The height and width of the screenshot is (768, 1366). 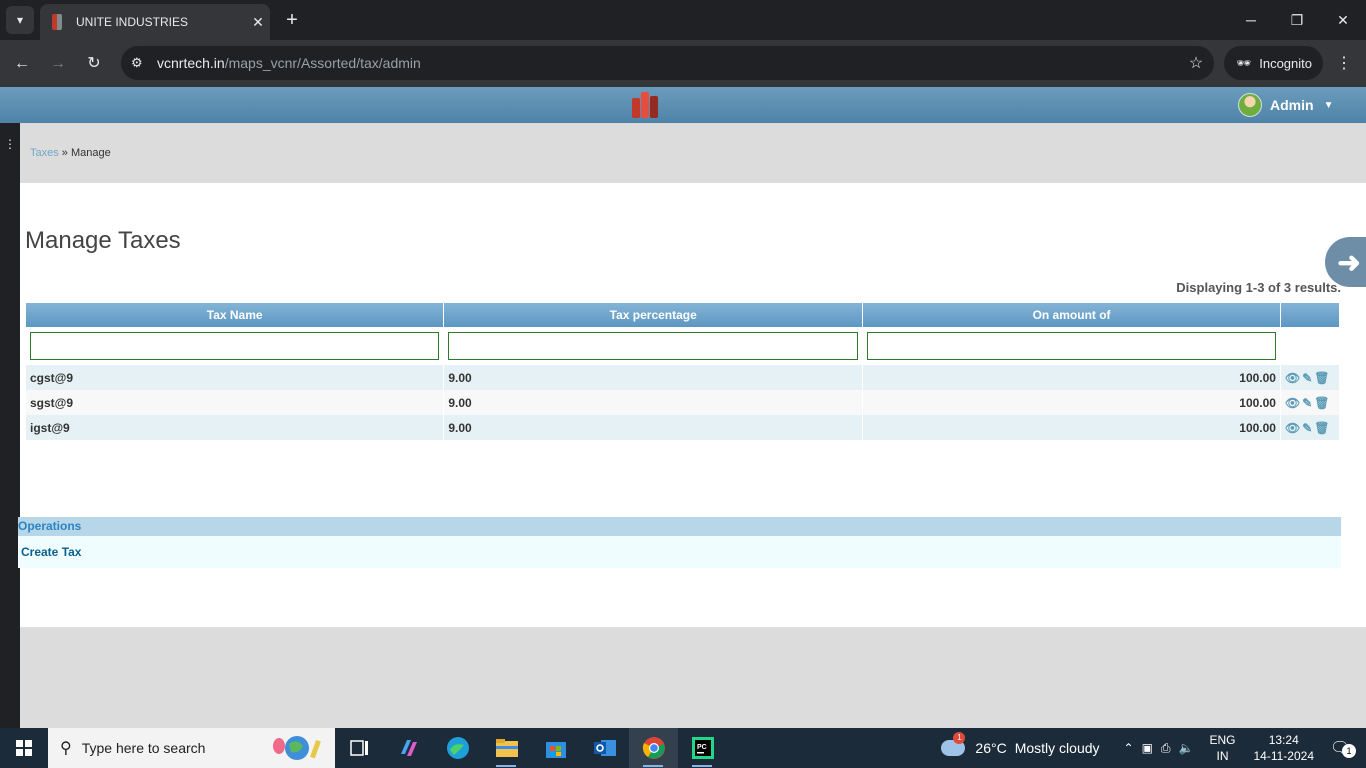 I want to click on chevron-down-icon: ▾, so click(x=20, y=20).